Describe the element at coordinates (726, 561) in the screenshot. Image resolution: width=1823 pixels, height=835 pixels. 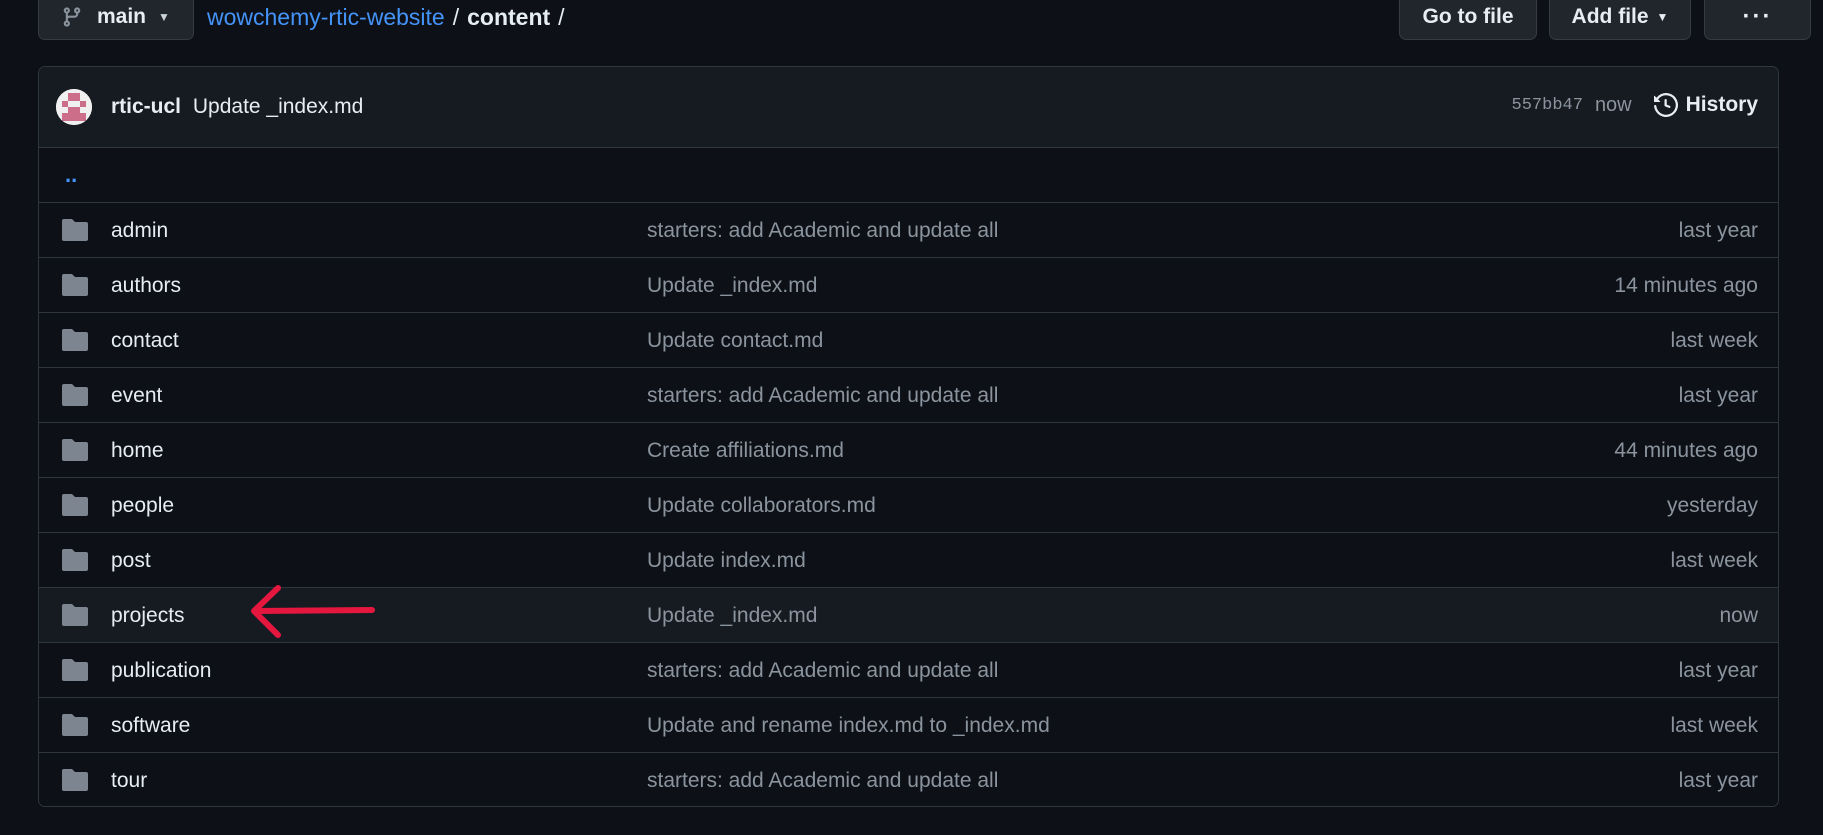
I see `file-commit-message-link: Update index.md` at that location.